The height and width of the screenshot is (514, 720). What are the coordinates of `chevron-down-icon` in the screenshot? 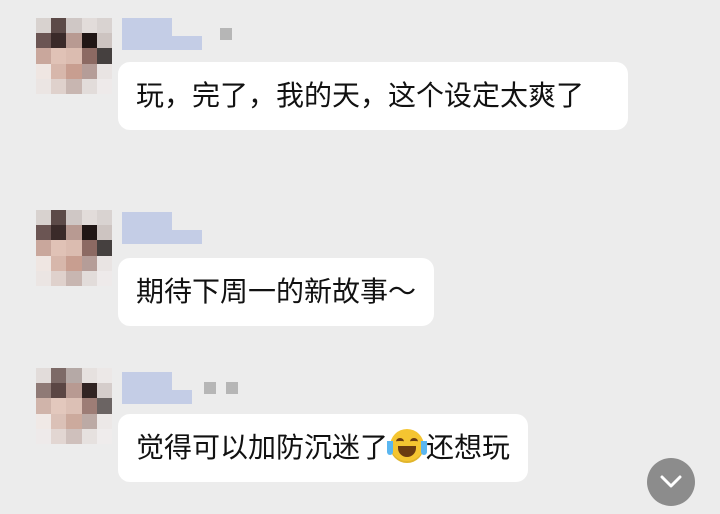 It's located at (671, 481).